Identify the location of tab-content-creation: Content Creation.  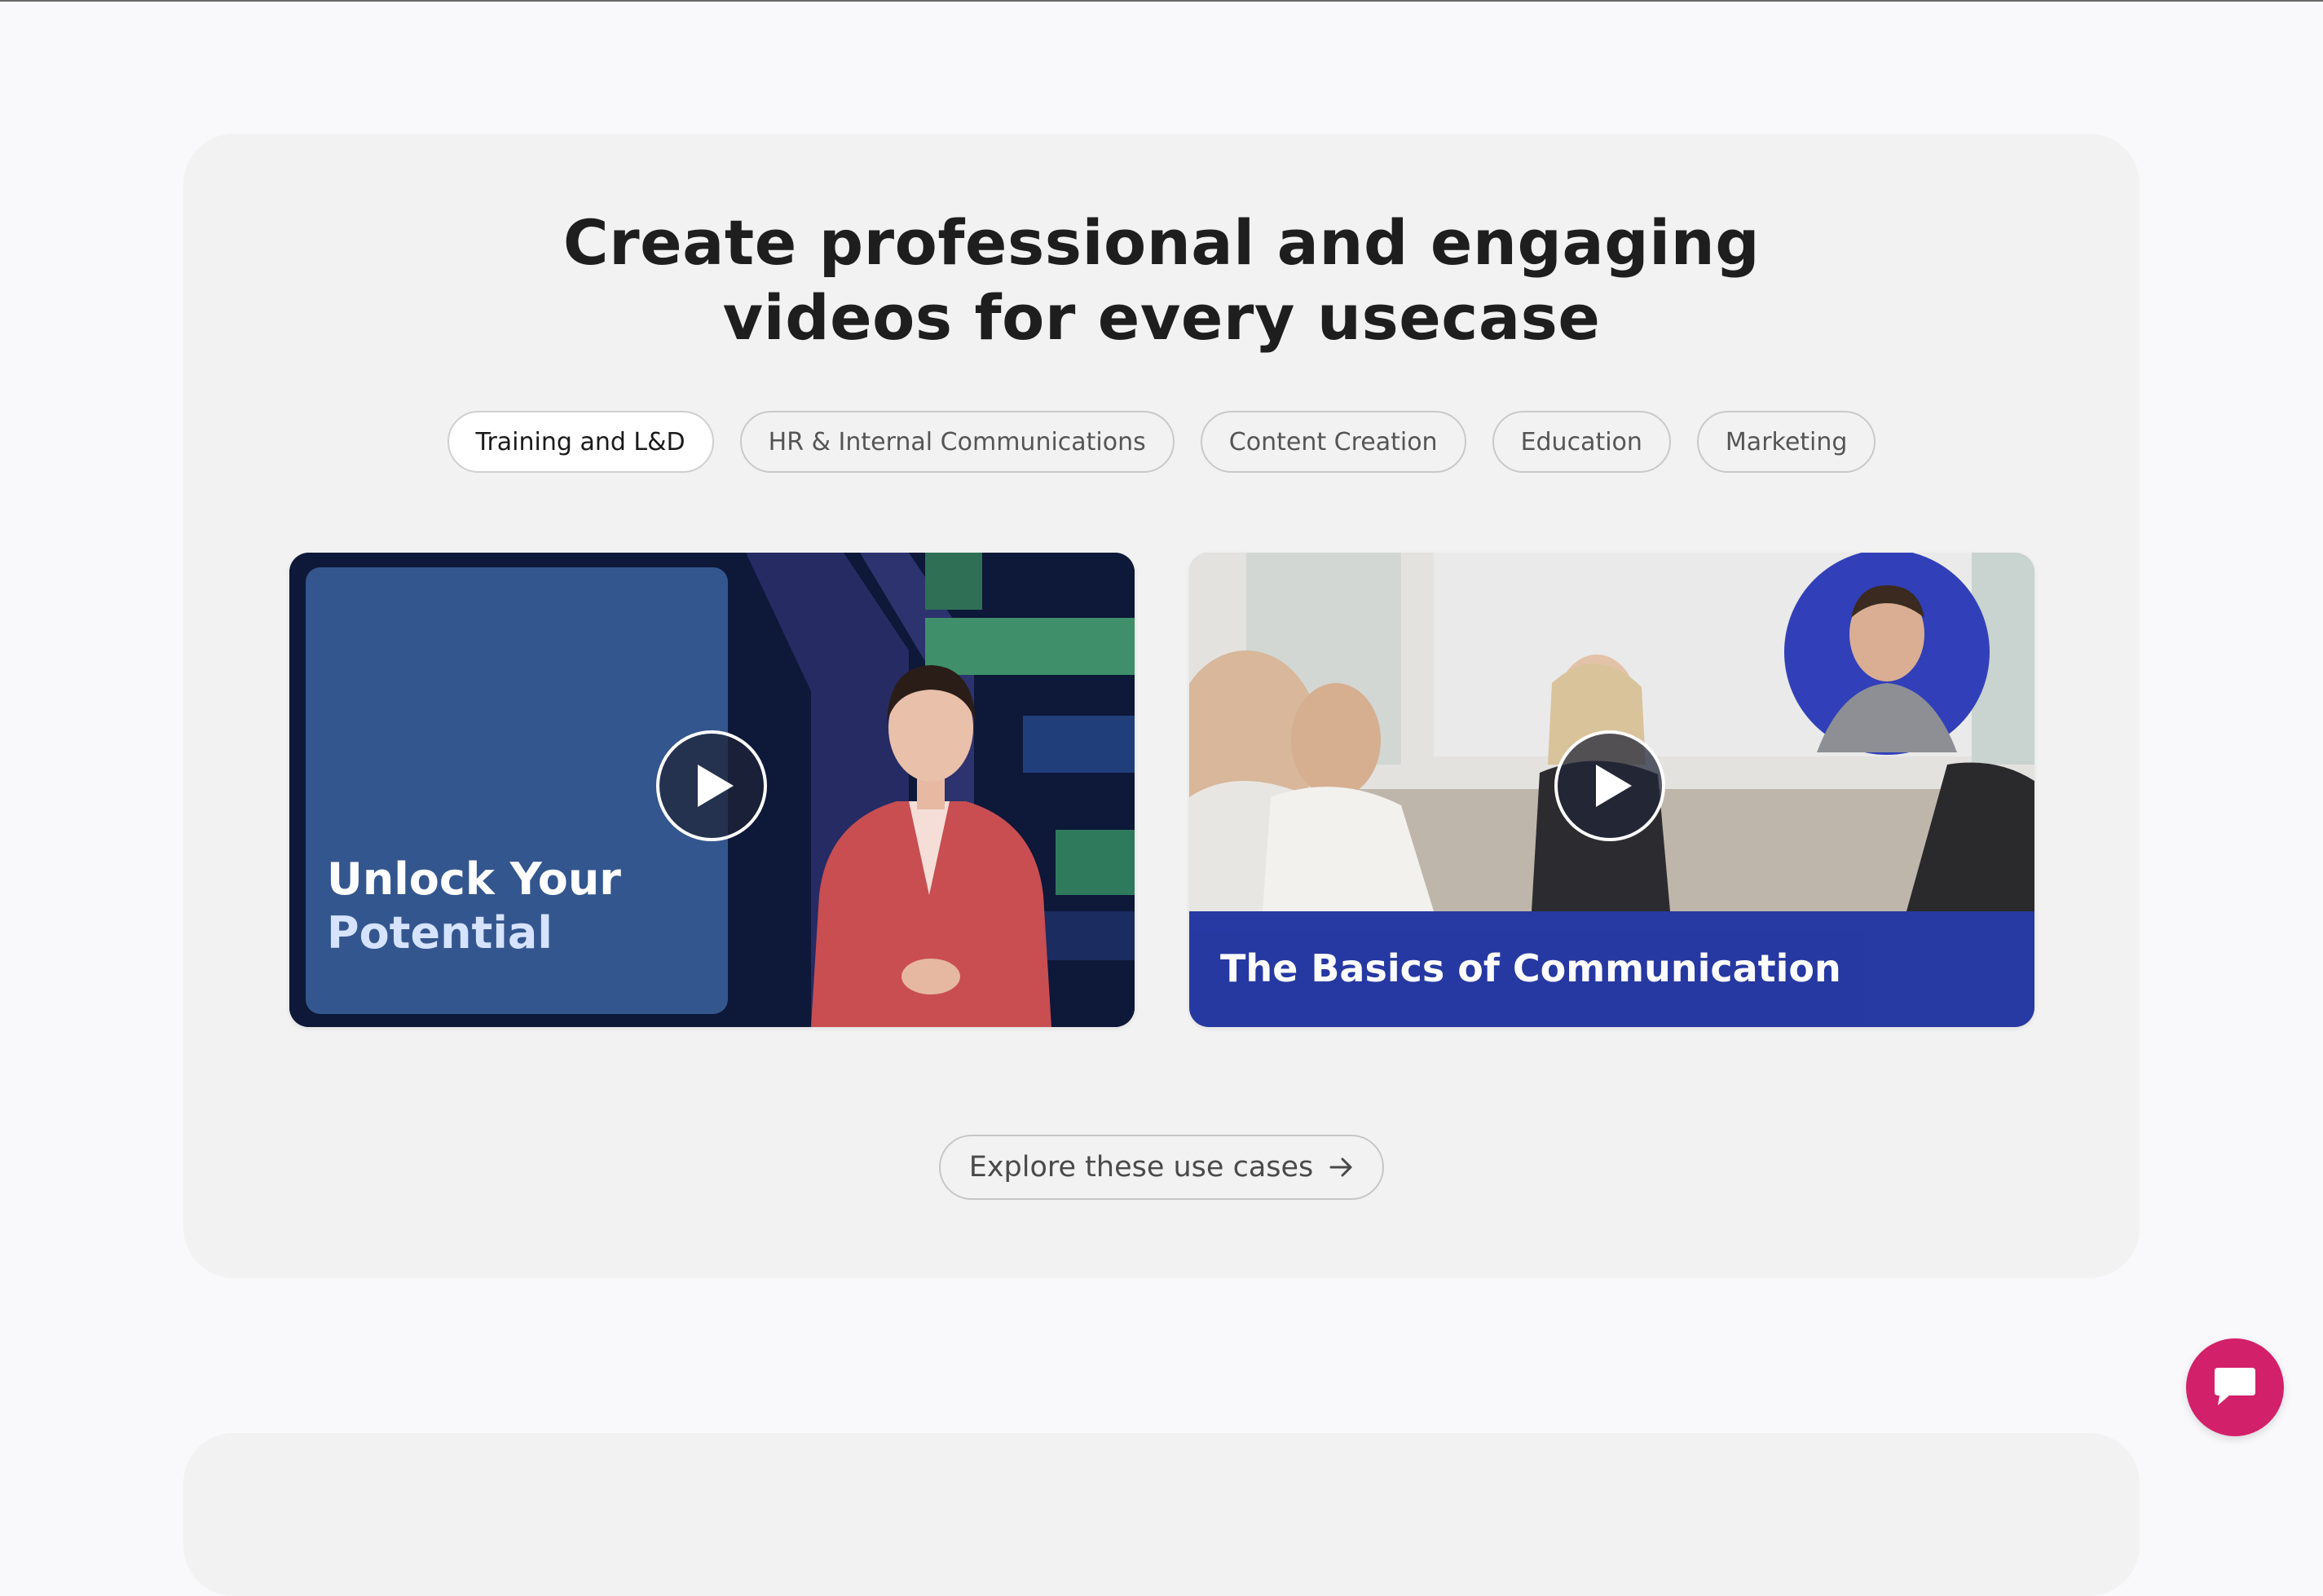
(1333, 442).